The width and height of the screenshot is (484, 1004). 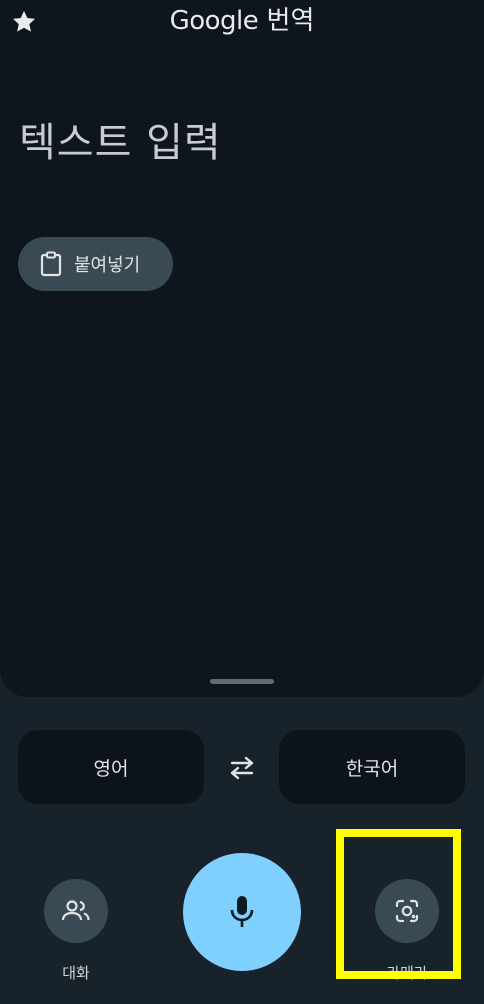 What do you see at coordinates (242, 768) in the screenshot?
I see `swap-arrows-icon` at bounding box center [242, 768].